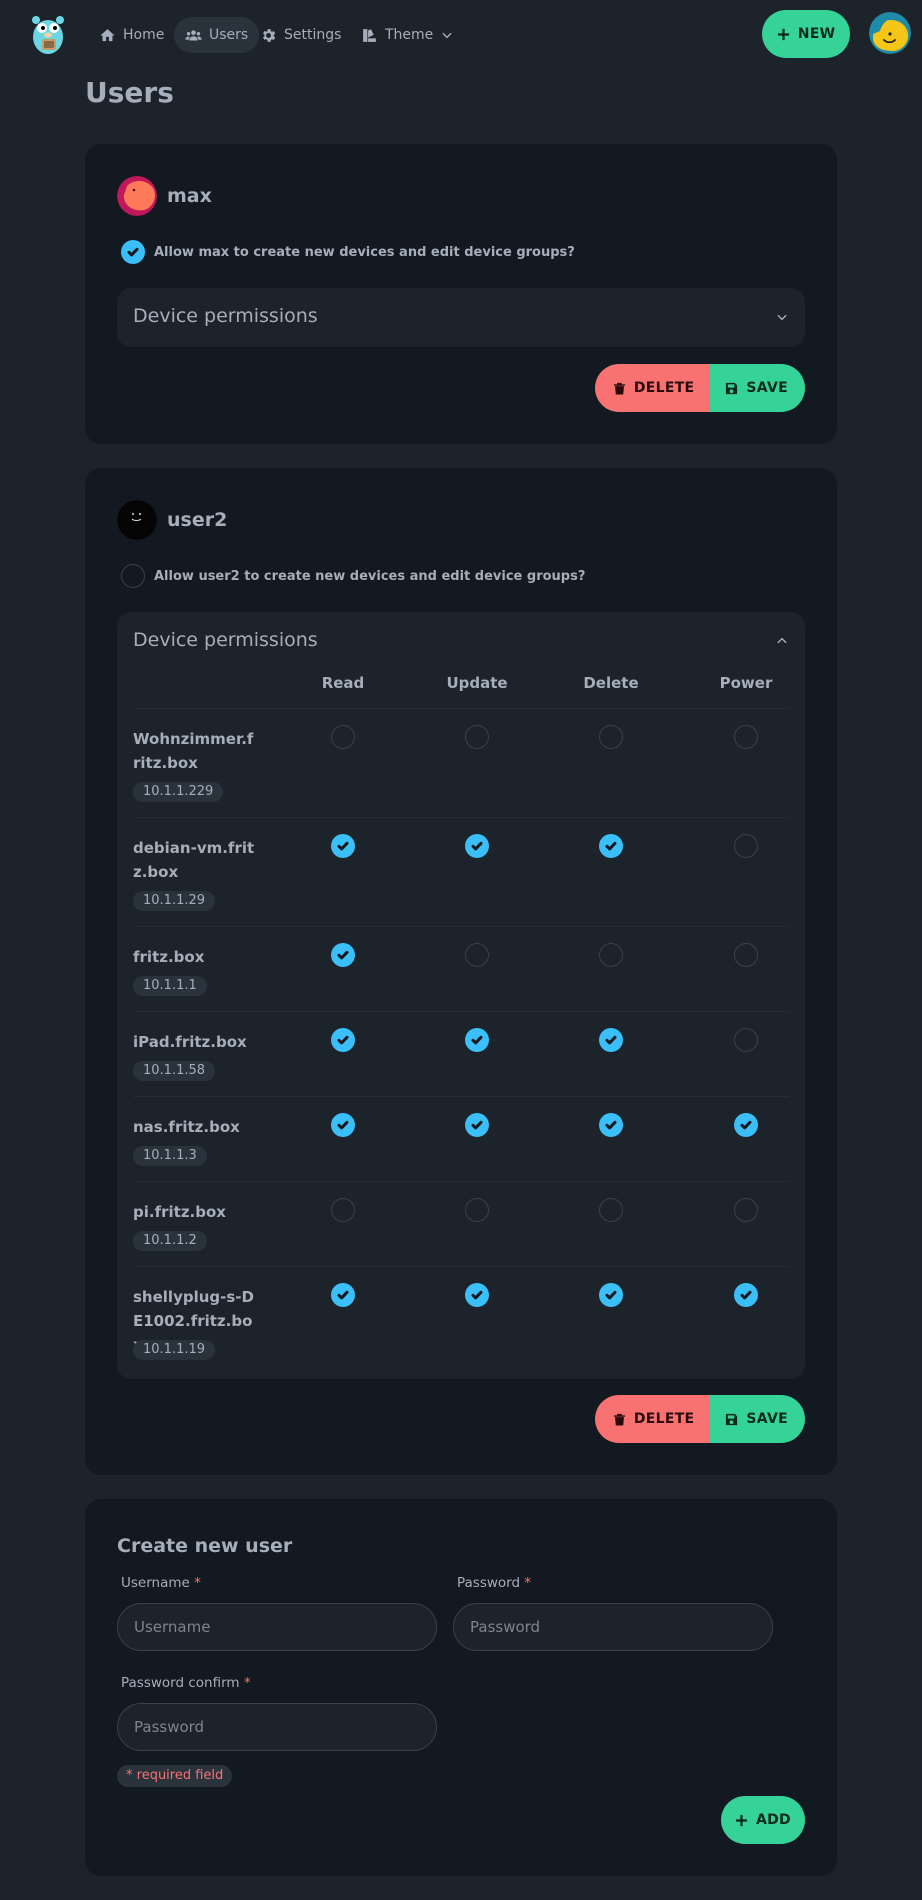 The height and width of the screenshot is (1900, 922). What do you see at coordinates (746, 683) in the screenshot?
I see `column-header-power: Power` at bounding box center [746, 683].